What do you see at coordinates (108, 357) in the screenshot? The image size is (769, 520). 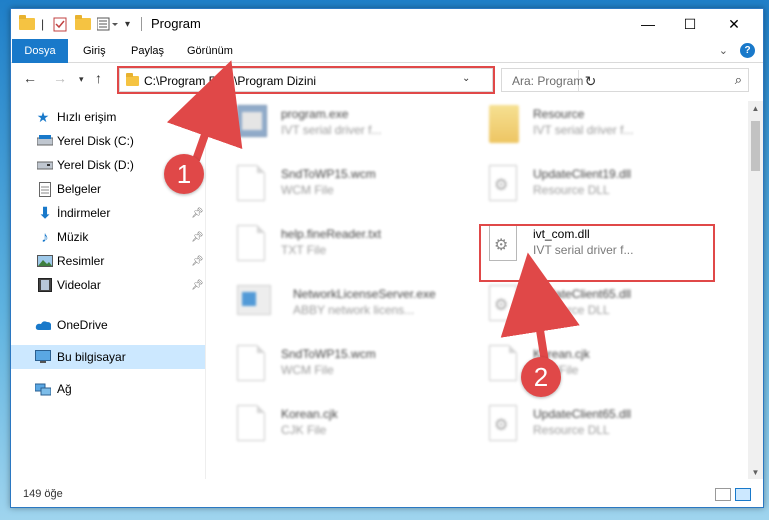 I see `sidebar-item-this-pc: Bu bilgisayar` at bounding box center [108, 357].